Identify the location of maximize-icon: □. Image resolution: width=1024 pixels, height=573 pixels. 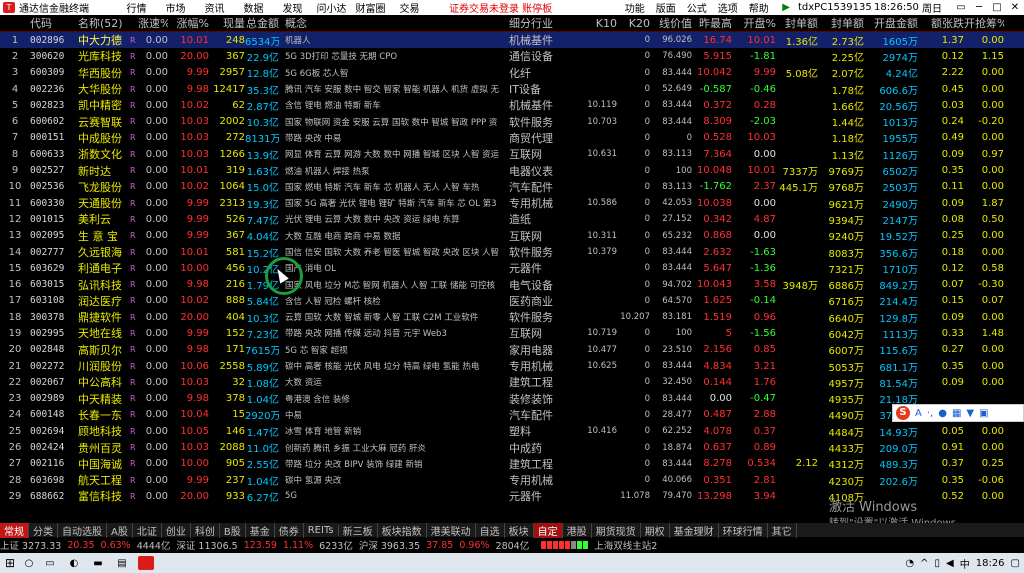
(997, 7).